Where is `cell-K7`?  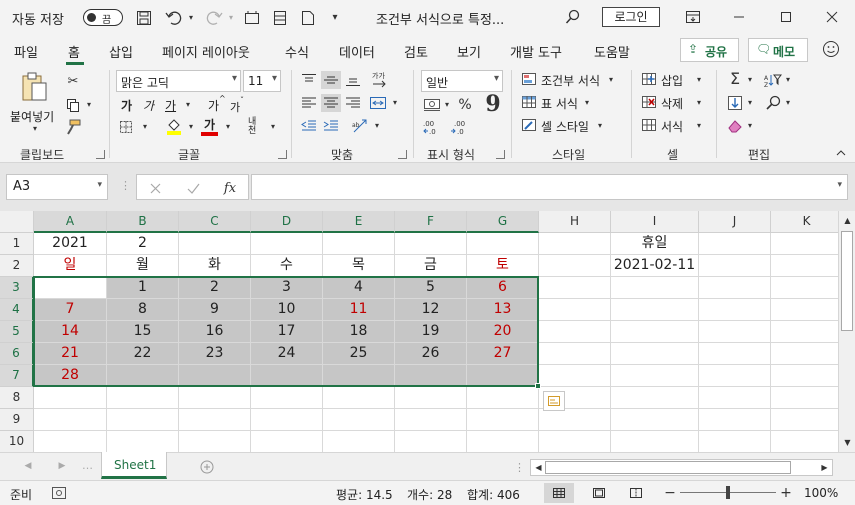 cell-K7 is located at coordinates (807, 376).